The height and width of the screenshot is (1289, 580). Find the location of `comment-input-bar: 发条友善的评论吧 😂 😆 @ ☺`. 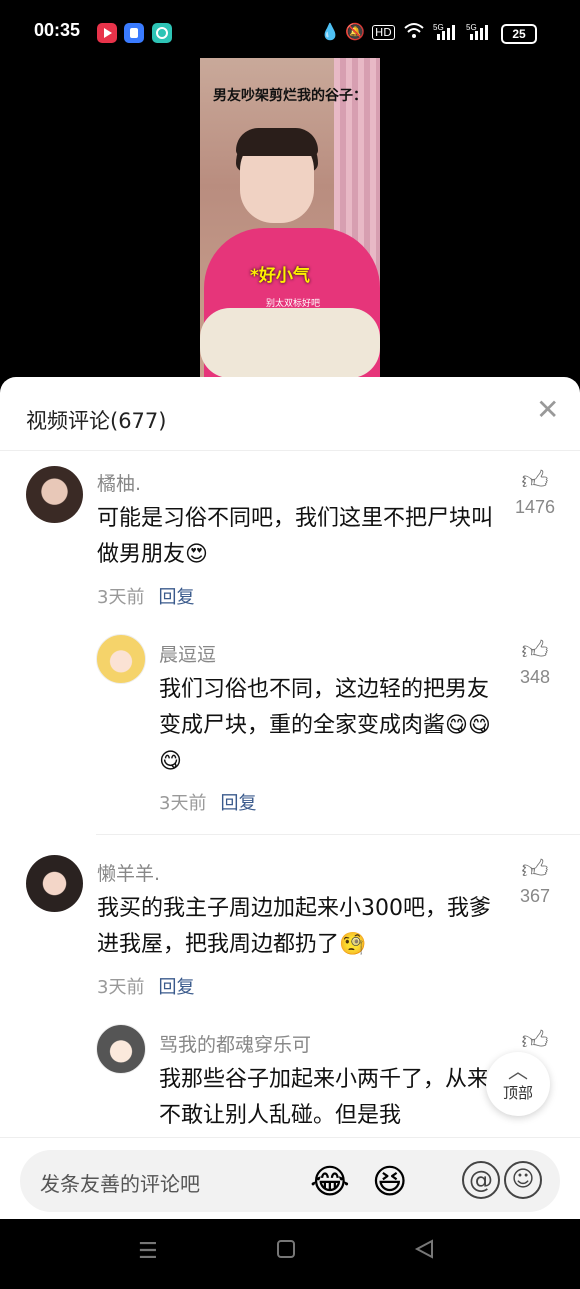

comment-input-bar: 发条友善的评论吧 😂 😆 @ ☺ is located at coordinates (290, 1178).